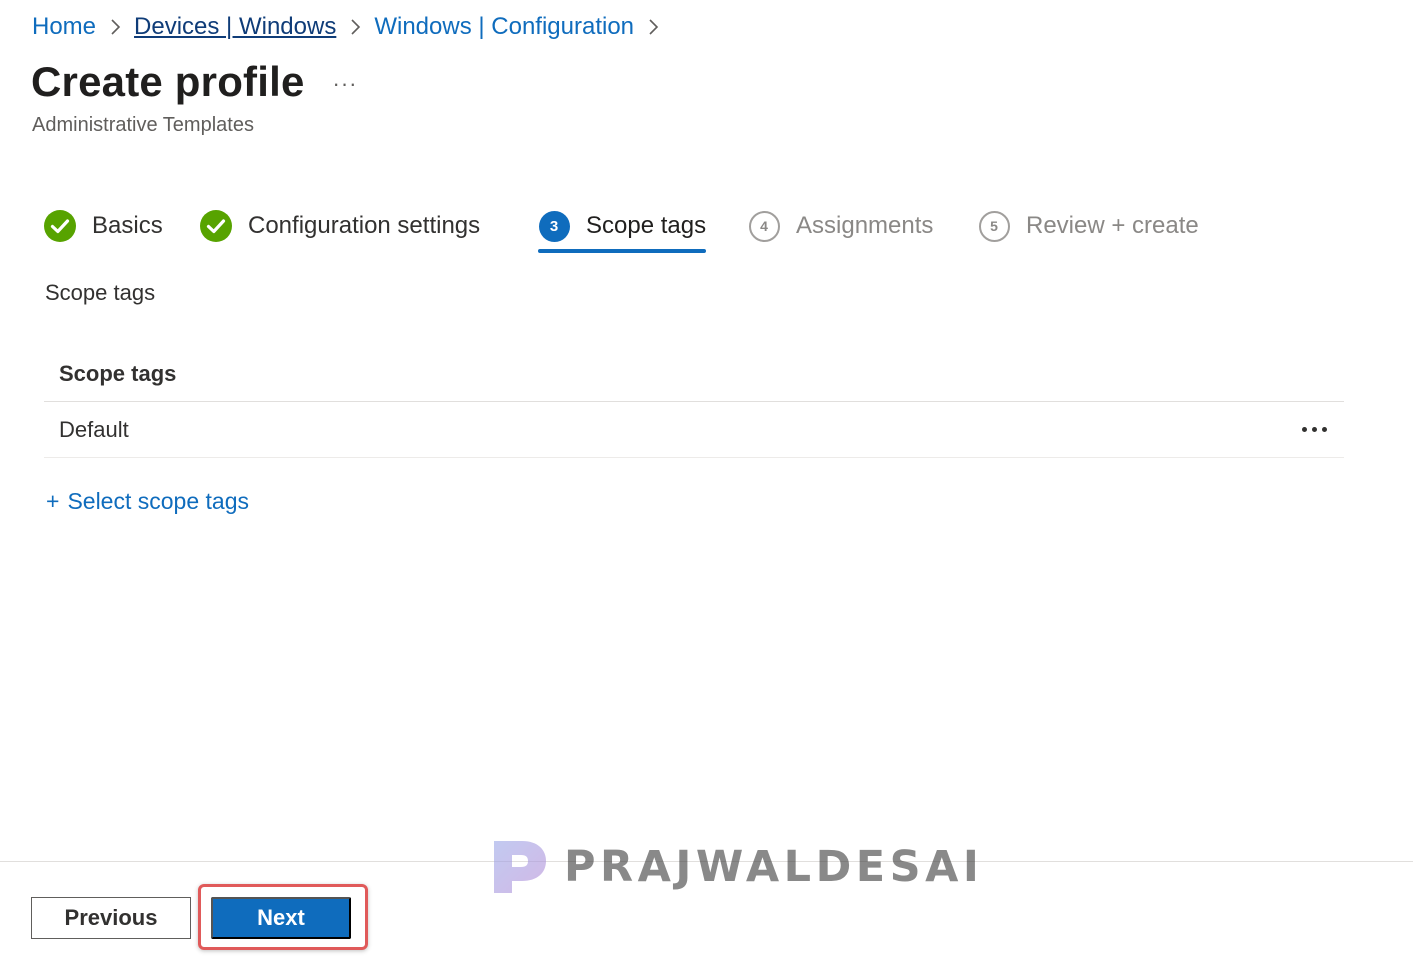  What do you see at coordinates (127, 225) in the screenshot?
I see `step-label: Basics` at bounding box center [127, 225].